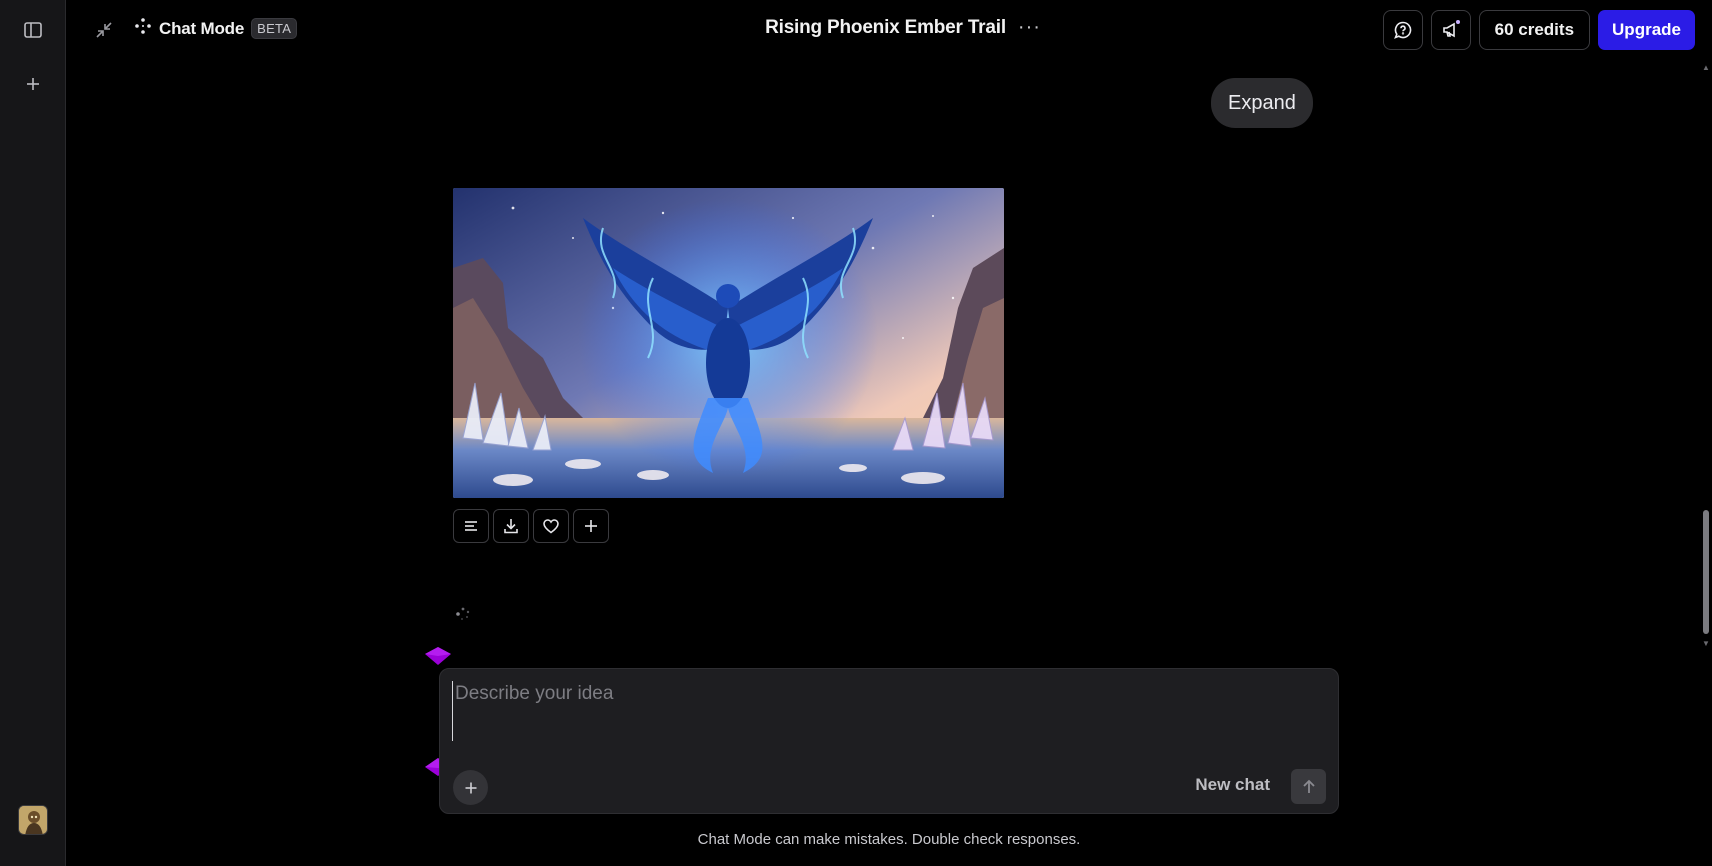 The height and width of the screenshot is (866, 1712). Describe the element at coordinates (887, 711) in the screenshot. I see `prompt-input` at that location.